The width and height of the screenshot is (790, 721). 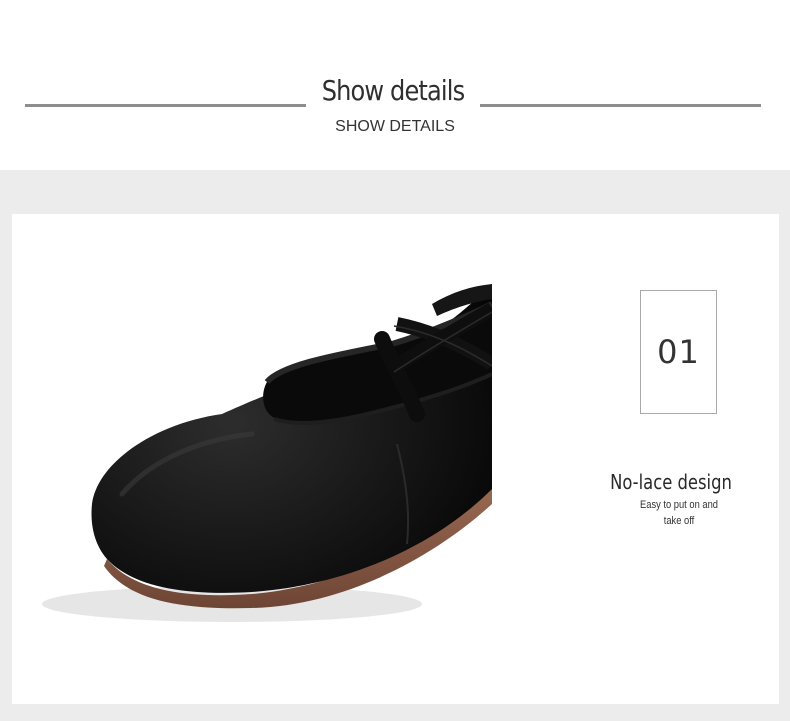 I want to click on section-title: Show details, so click(x=393, y=90).